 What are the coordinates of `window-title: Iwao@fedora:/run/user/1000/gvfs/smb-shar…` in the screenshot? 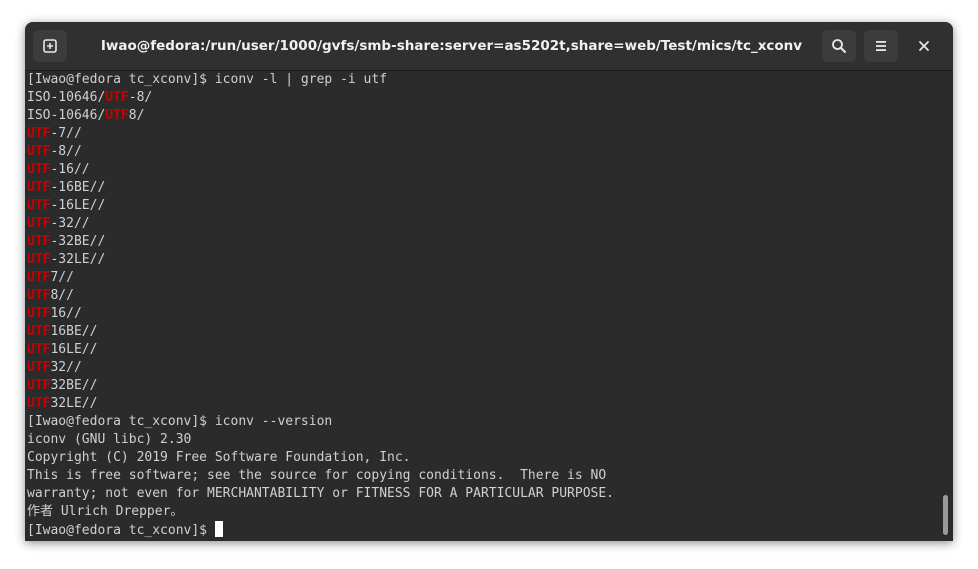 It's located at (451, 46).